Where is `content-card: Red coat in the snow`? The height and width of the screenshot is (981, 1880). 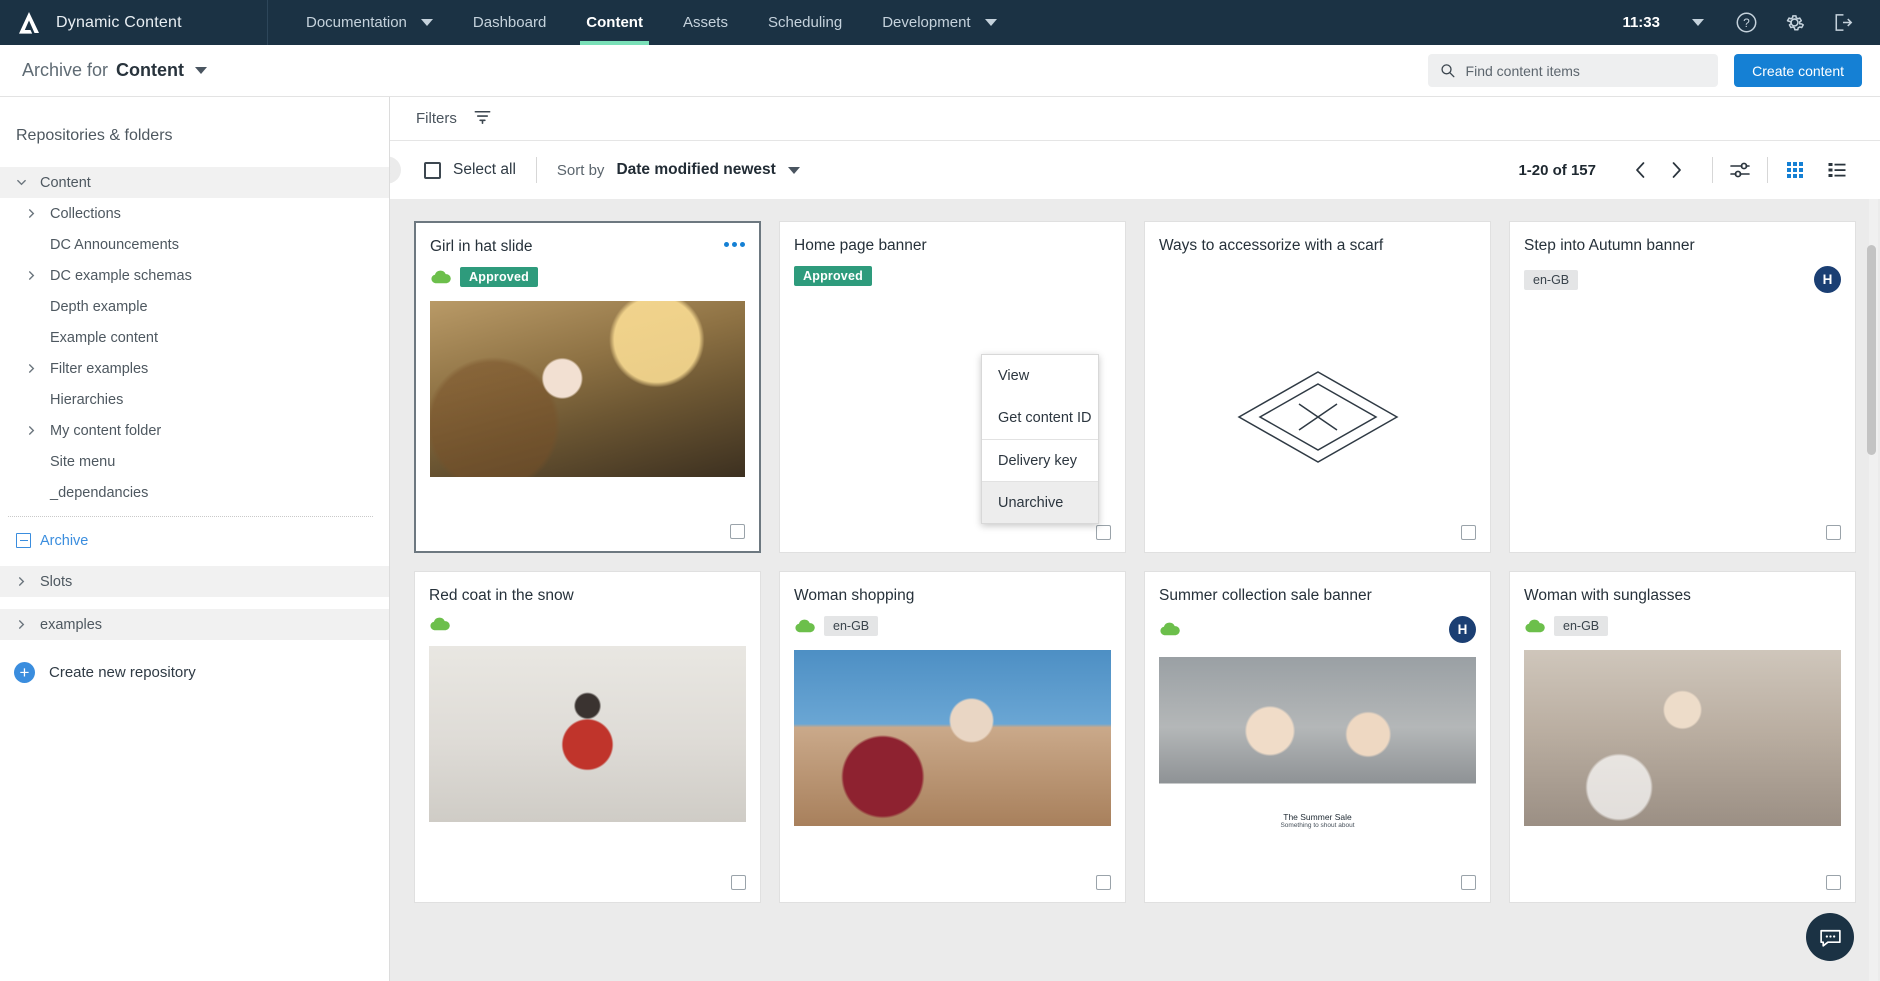
content-card: Red coat in the snow is located at coordinates (587, 737).